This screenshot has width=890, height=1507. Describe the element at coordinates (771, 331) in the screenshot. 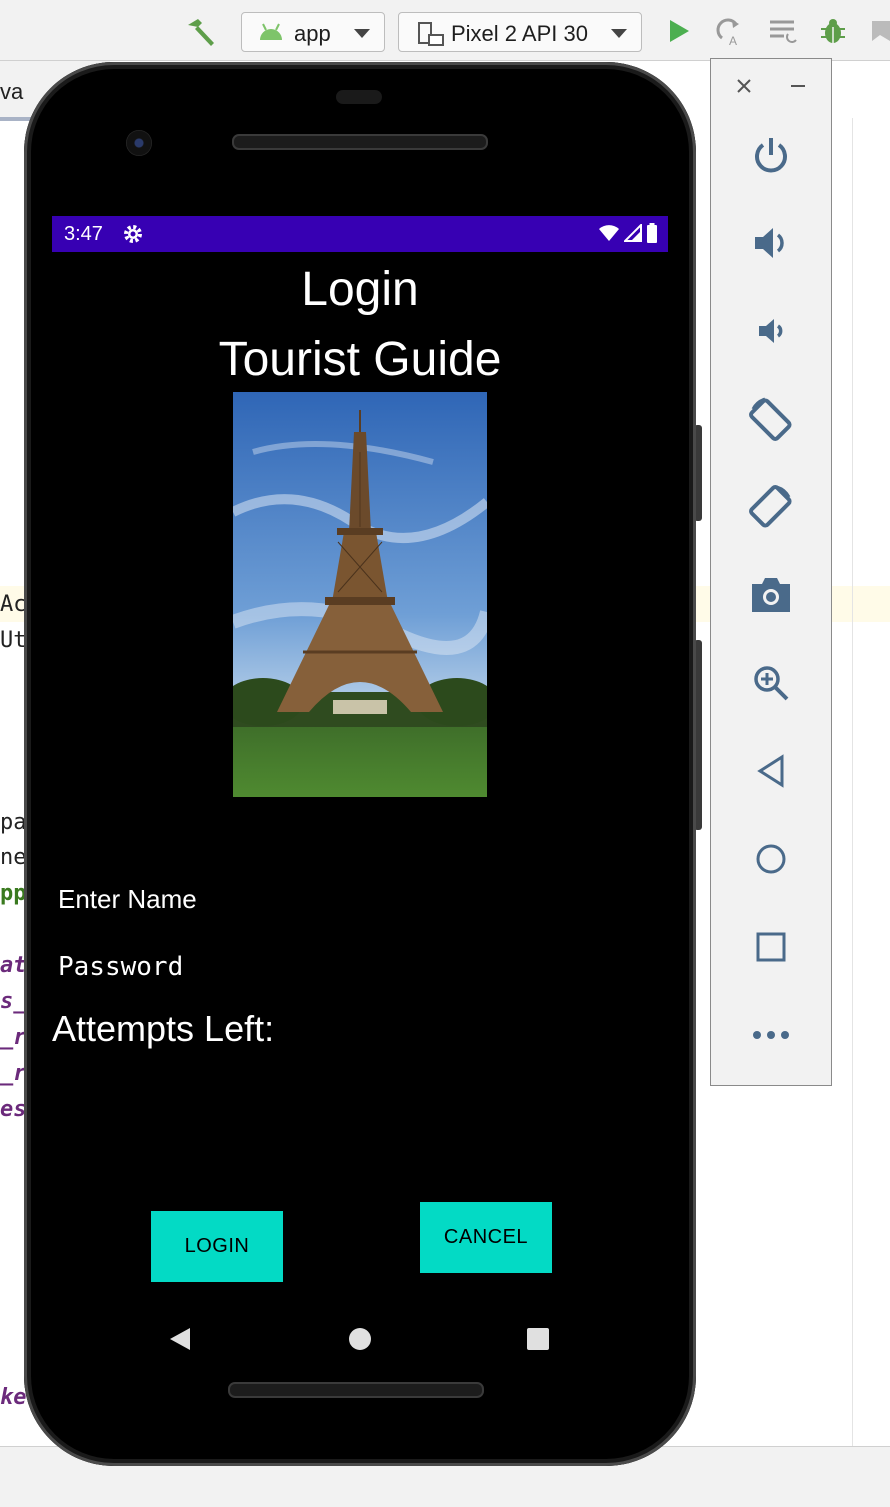

I see `volume-down-icon` at that location.